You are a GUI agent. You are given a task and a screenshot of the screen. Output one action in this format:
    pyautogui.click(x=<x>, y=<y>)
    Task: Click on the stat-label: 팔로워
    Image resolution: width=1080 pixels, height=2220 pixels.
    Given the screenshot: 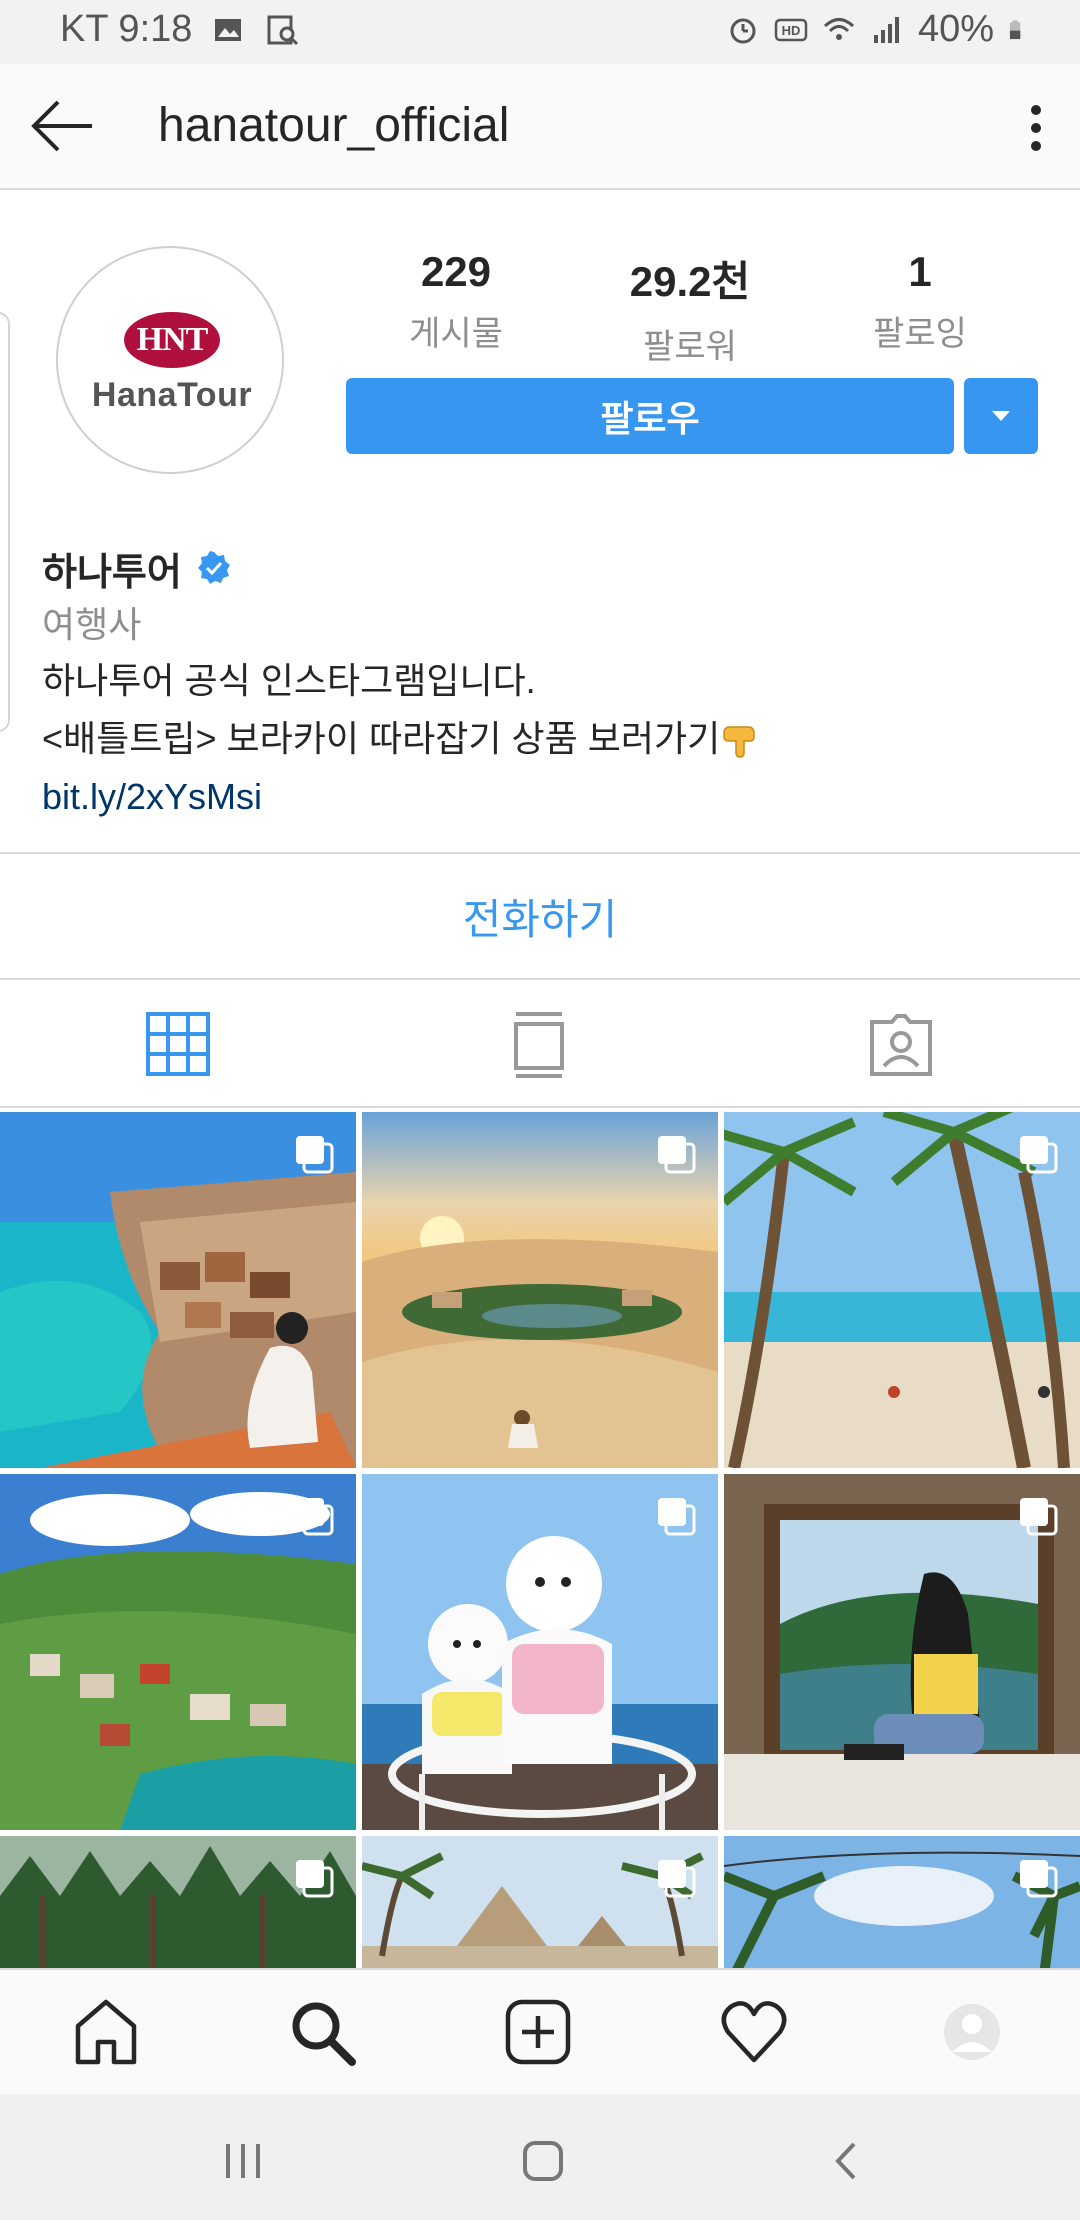 What is the action you would take?
    pyautogui.click(x=690, y=347)
    